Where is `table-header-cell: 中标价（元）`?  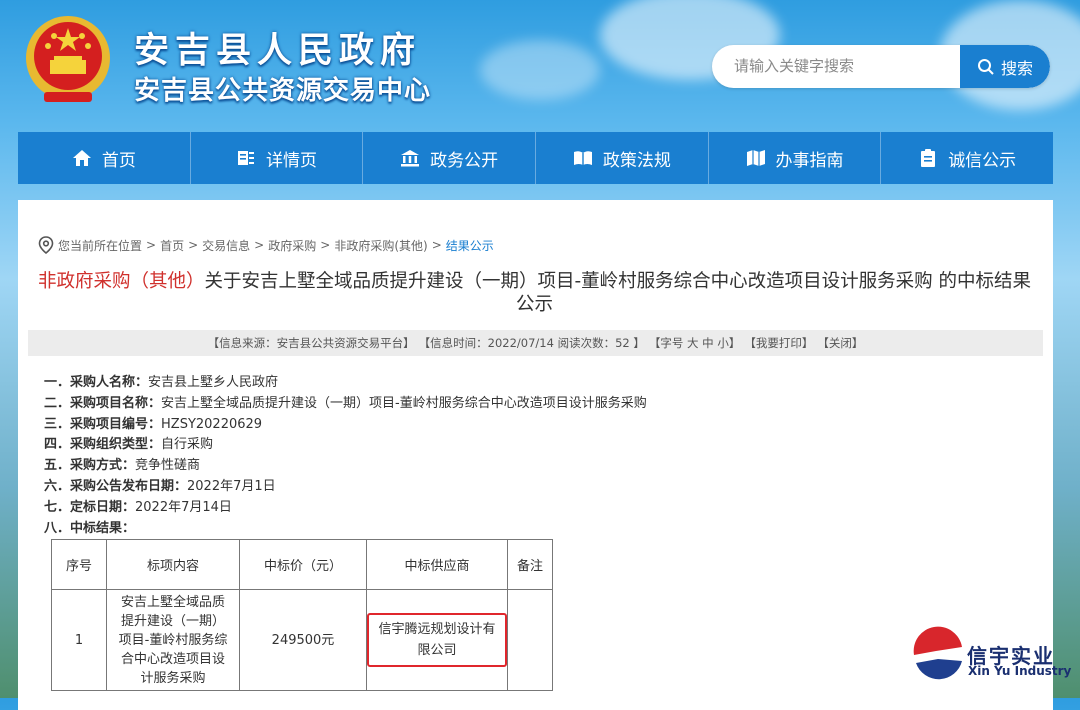 table-header-cell: 中标价（元） is located at coordinates (303, 564).